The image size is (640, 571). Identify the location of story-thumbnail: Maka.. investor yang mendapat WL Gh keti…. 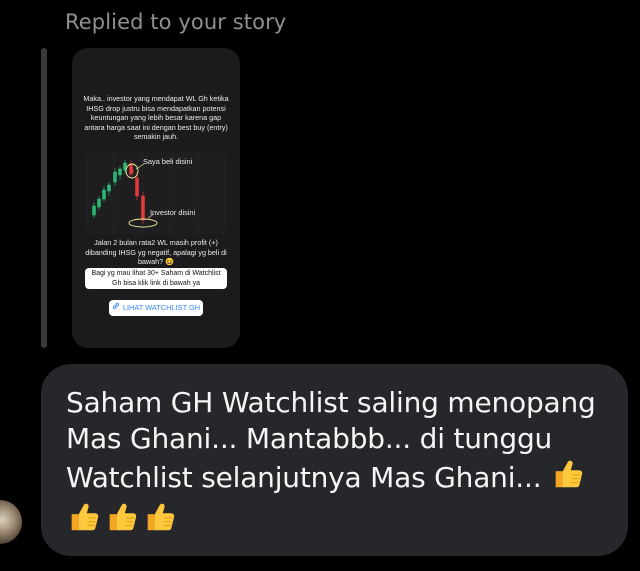
(156, 198).